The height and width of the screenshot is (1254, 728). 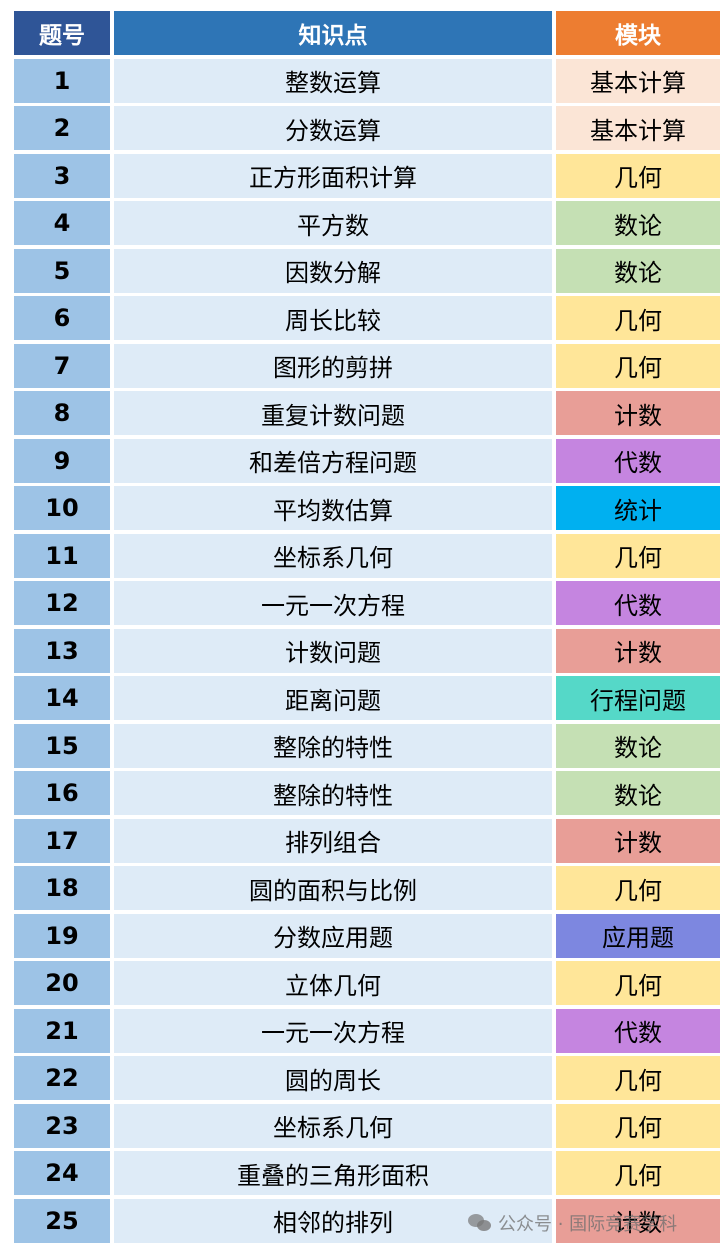 What do you see at coordinates (480, 1223) in the screenshot?
I see `wechat-icon` at bounding box center [480, 1223].